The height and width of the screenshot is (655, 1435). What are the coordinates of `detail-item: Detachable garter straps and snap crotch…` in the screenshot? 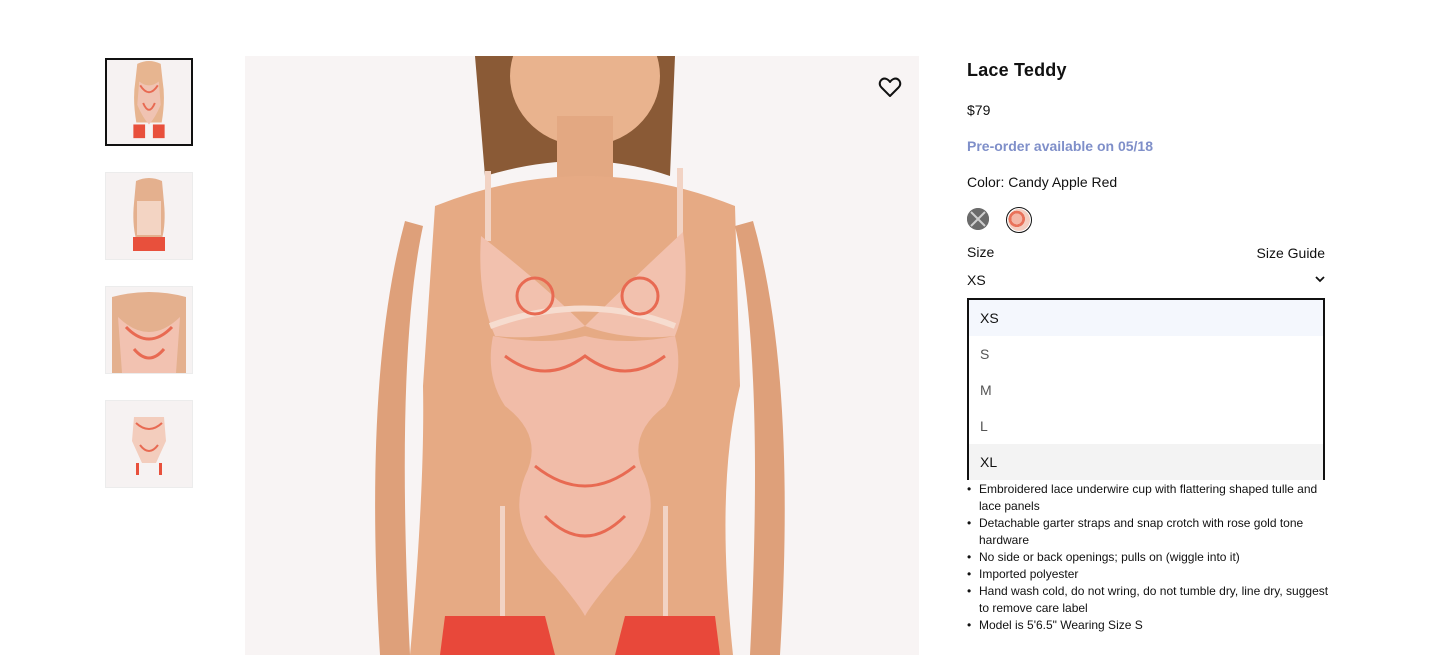 It's located at (1148, 532).